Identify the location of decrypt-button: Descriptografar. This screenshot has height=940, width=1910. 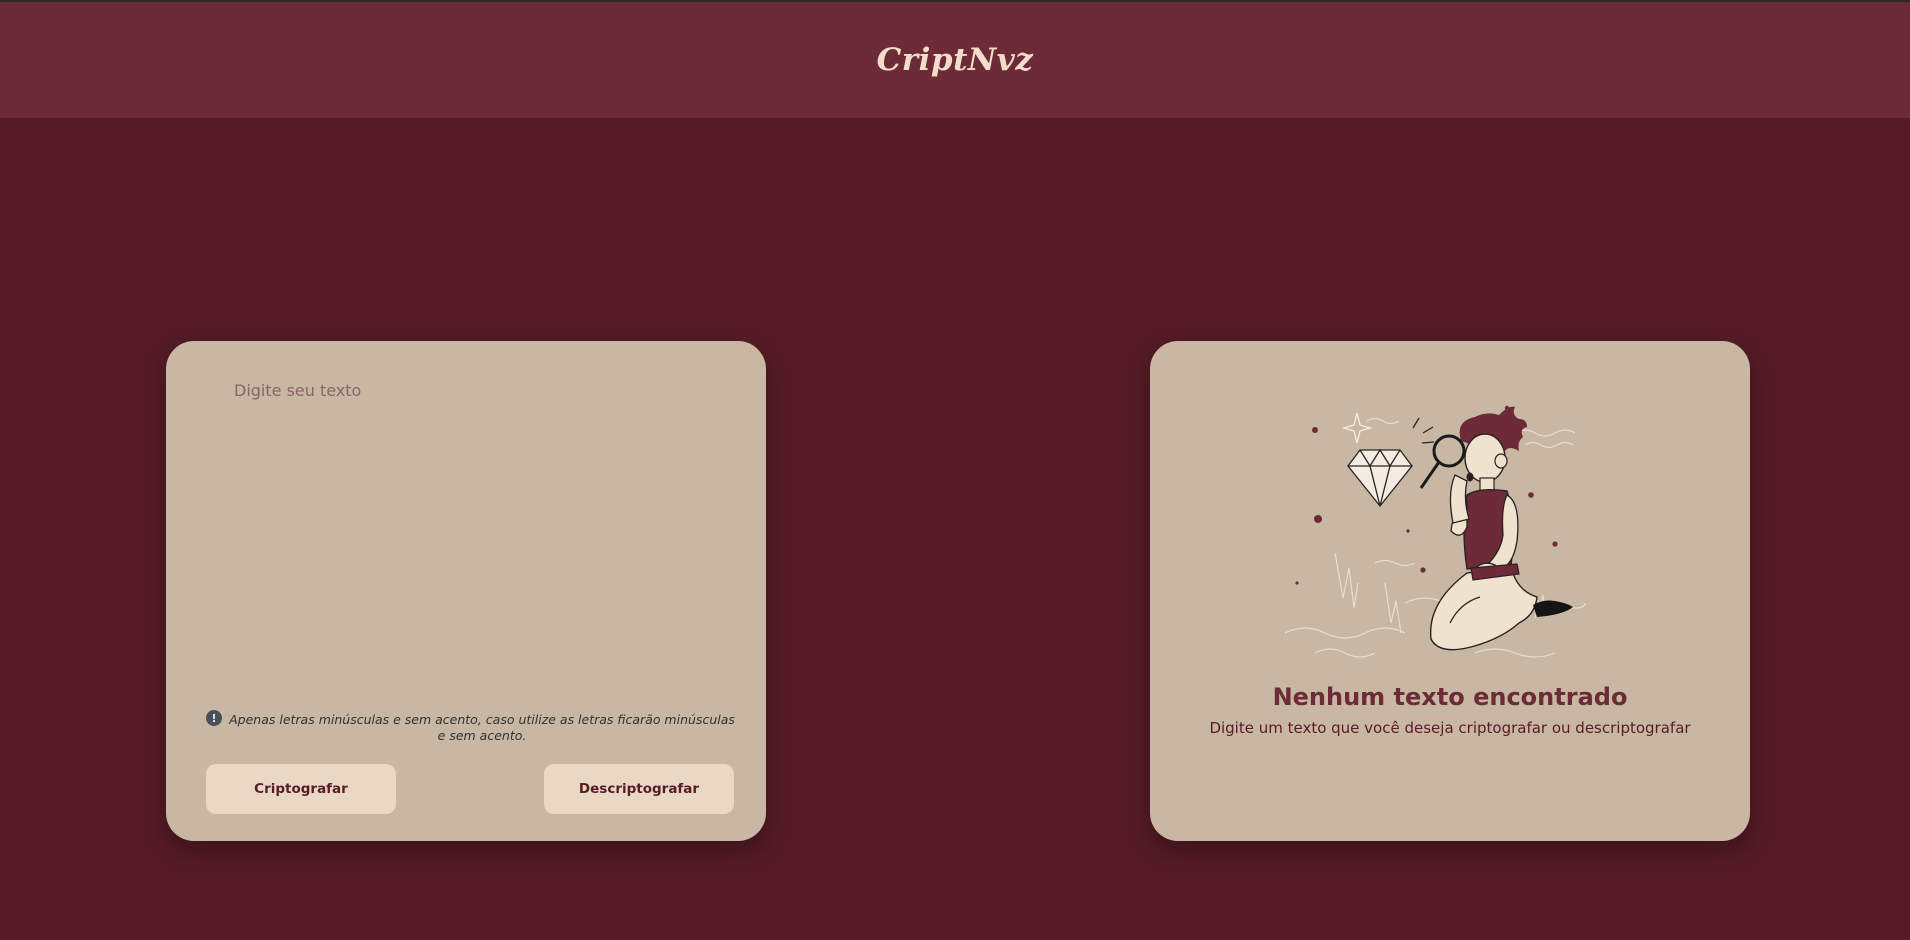
(639, 789).